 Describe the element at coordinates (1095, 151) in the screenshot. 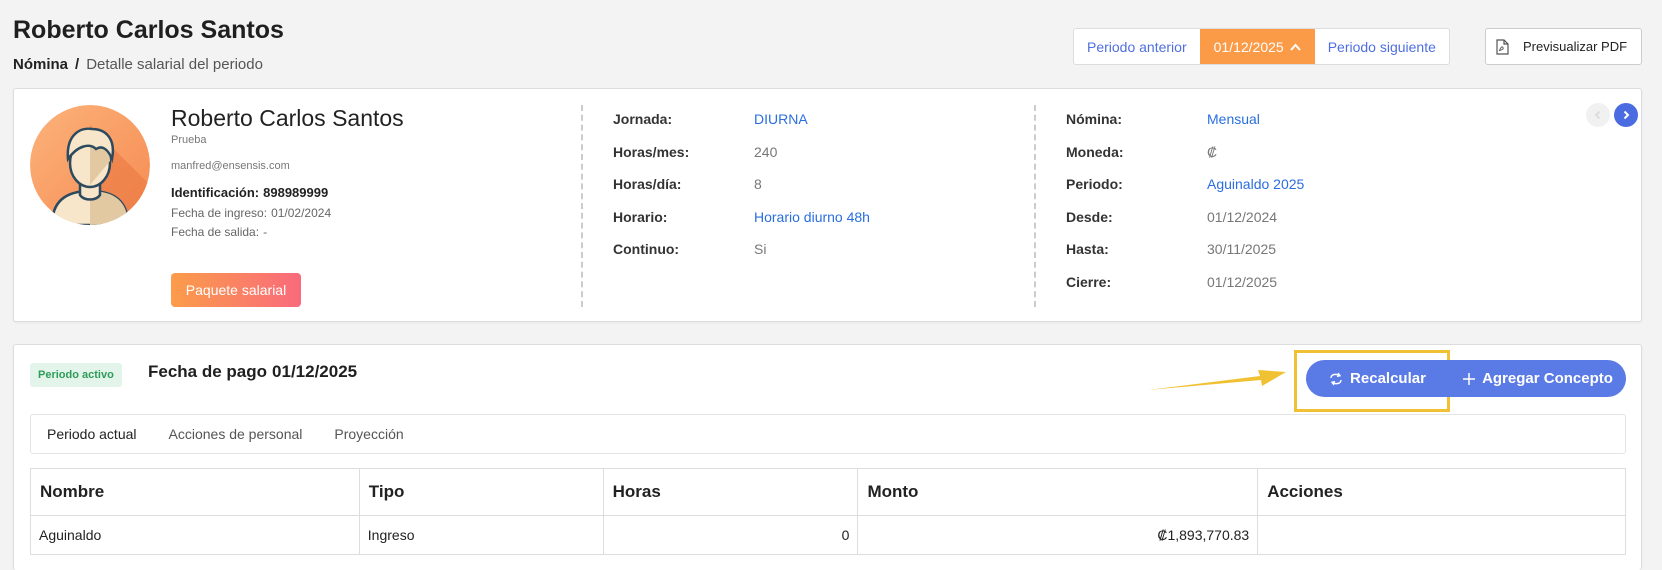

I see `info-label: Moneda:` at that location.